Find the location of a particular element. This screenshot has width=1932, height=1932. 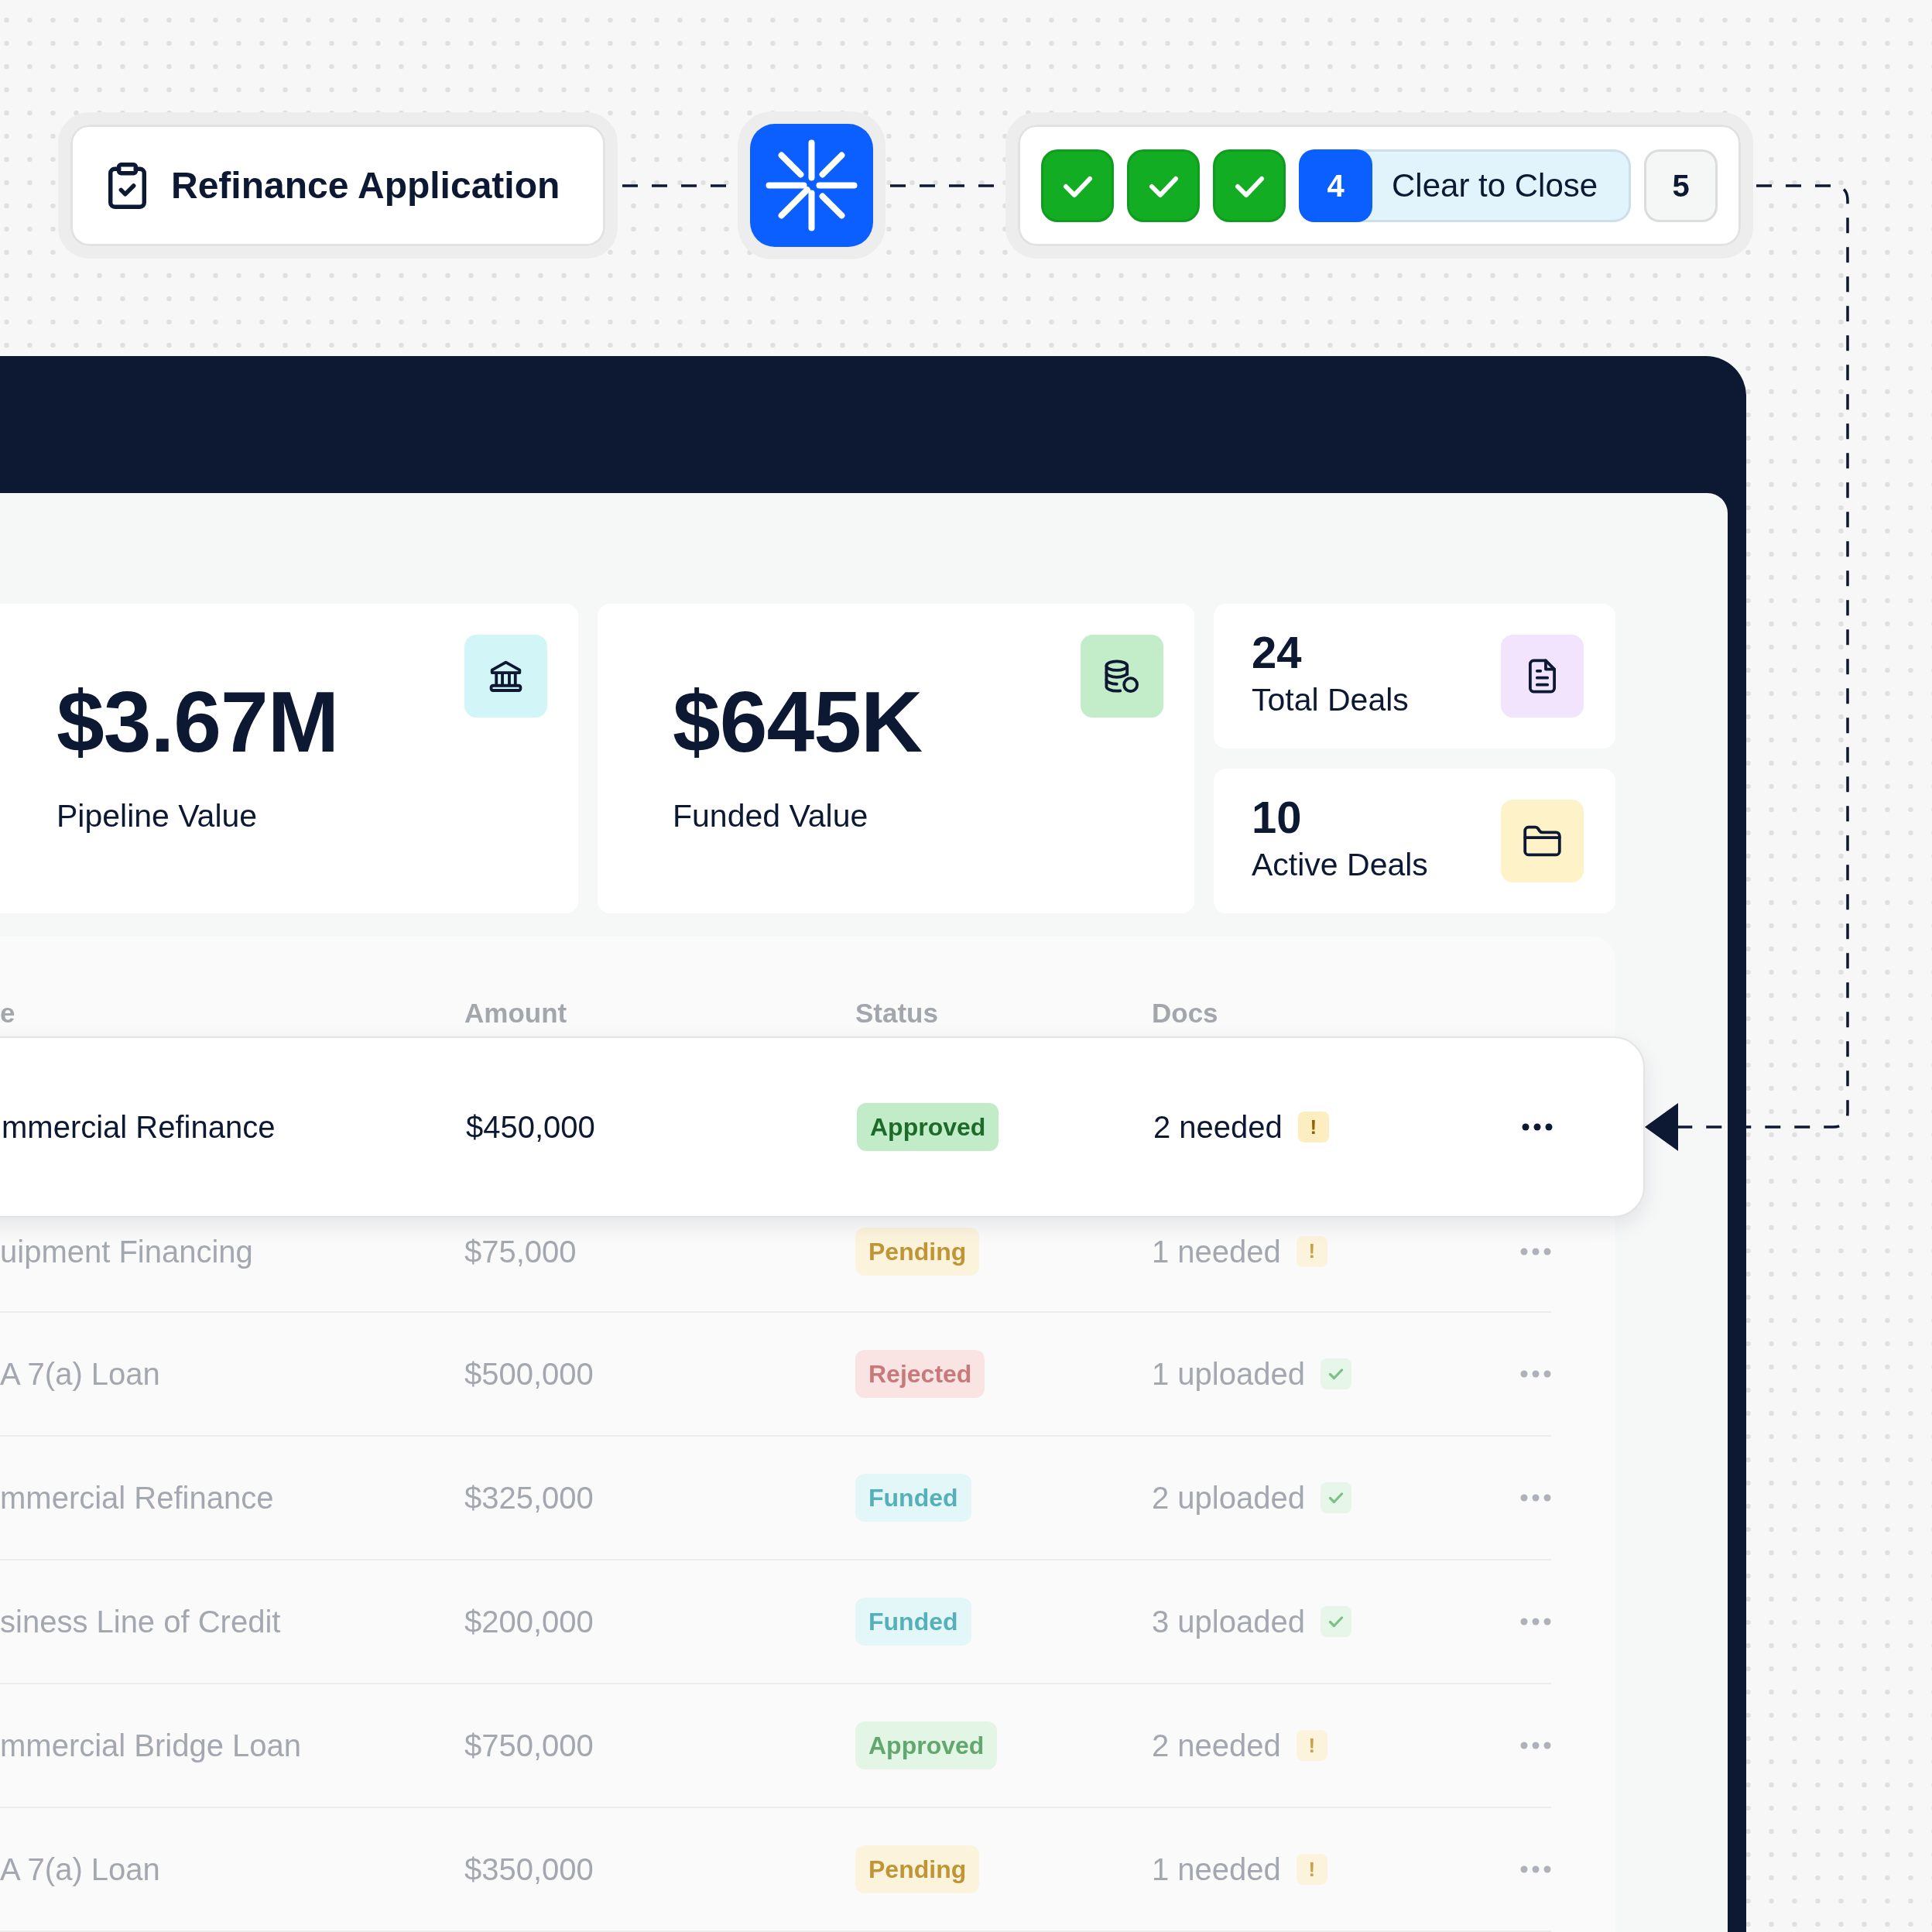

loan-name: uipment Financing is located at coordinates (126, 1251).